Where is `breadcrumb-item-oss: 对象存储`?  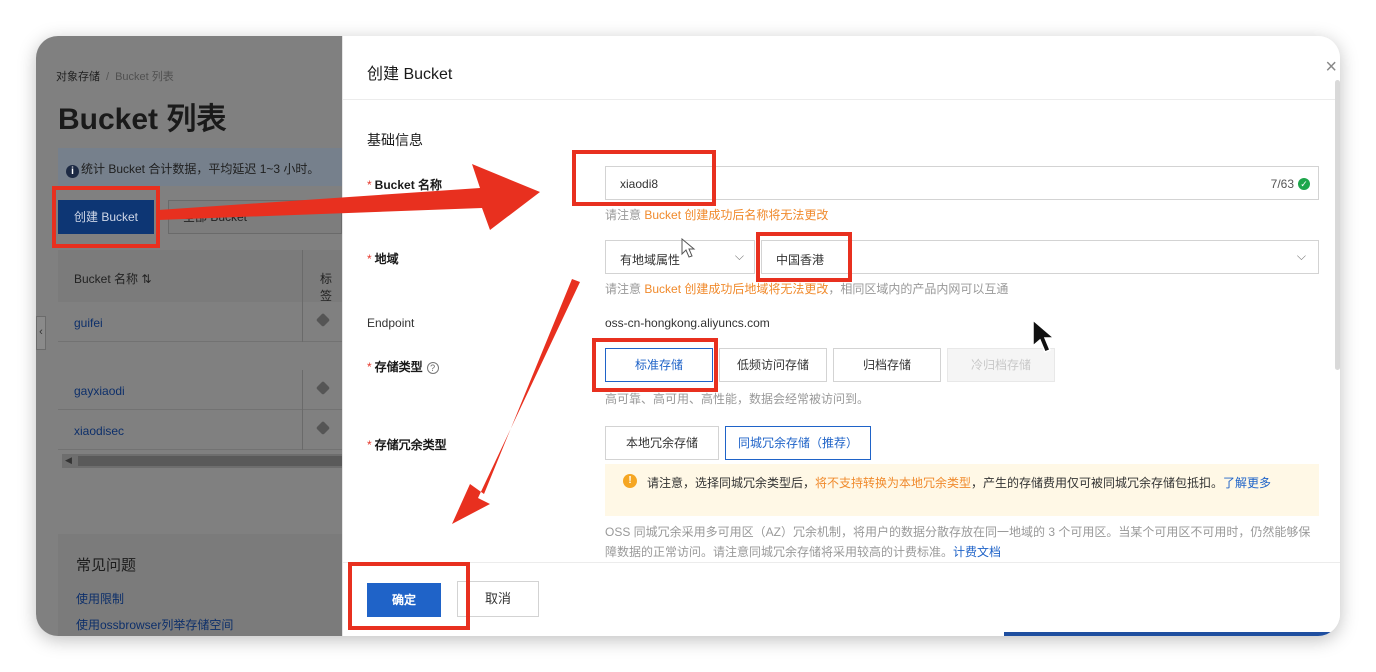 breadcrumb-item-oss: 对象存储 is located at coordinates (78, 77).